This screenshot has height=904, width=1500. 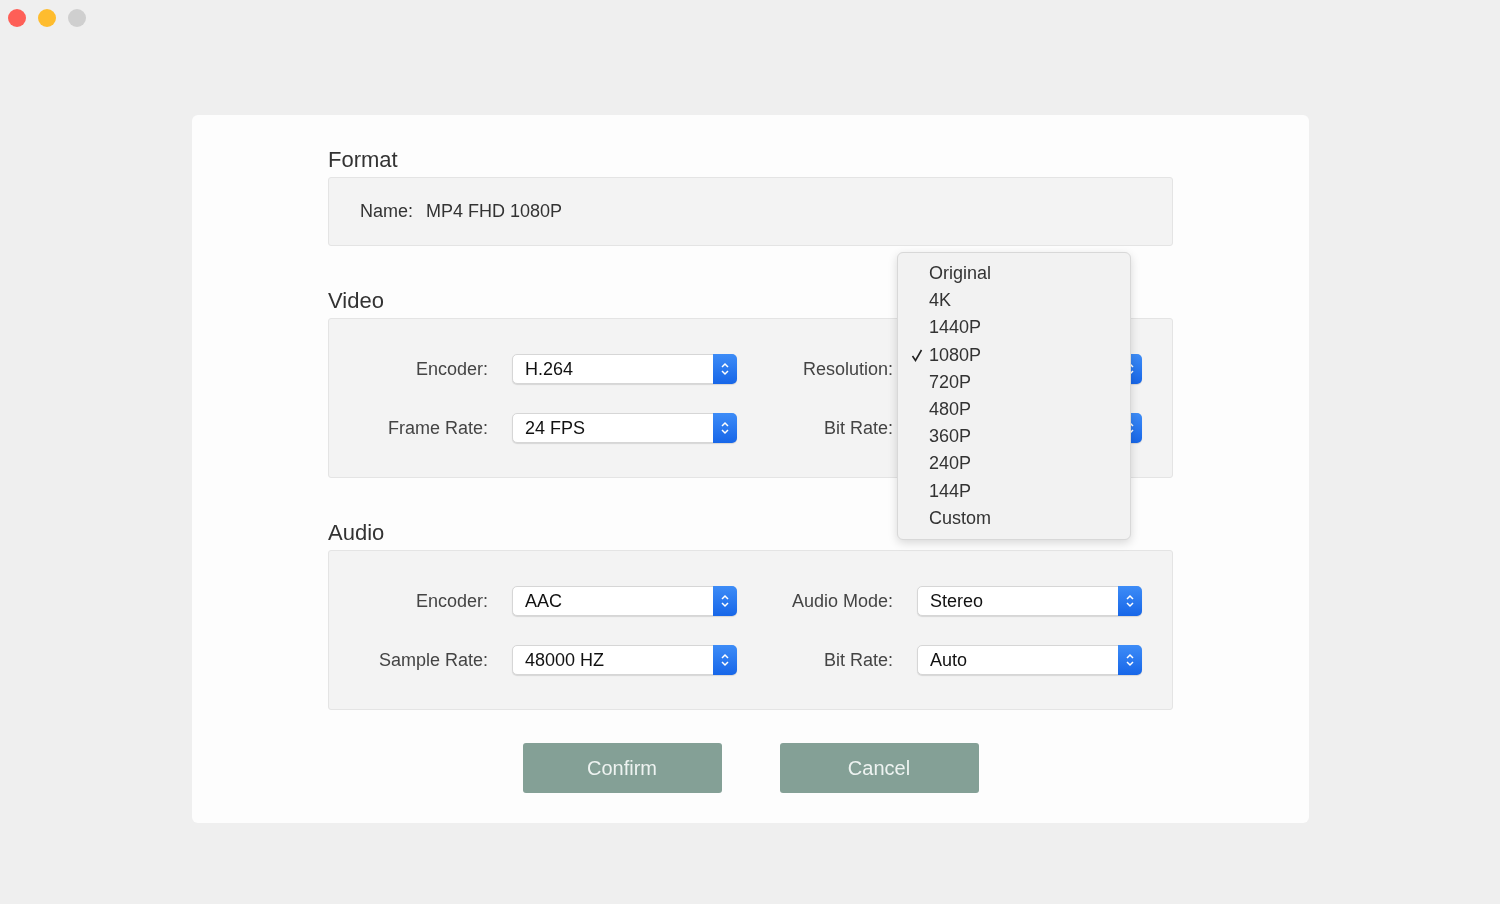 What do you see at coordinates (1014, 464) in the screenshot?
I see `menu-item: 240P` at bounding box center [1014, 464].